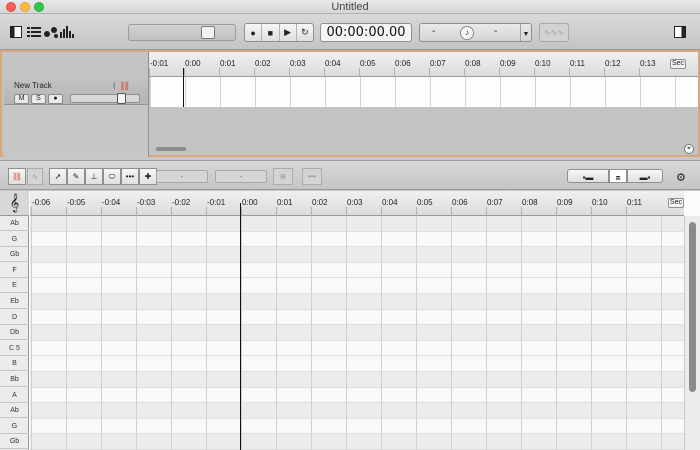 This screenshot has width=700, height=450. I want to click on tracks-time-unit-button: Sec, so click(678, 64).